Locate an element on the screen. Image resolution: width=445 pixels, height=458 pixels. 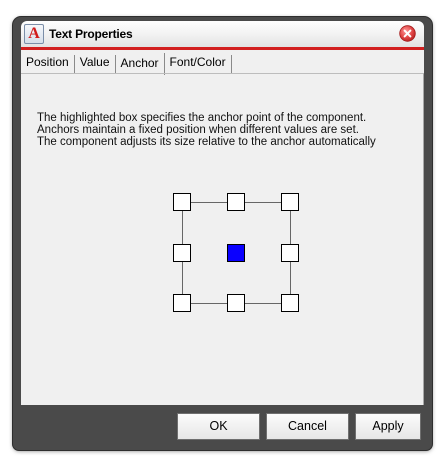
anchor-middle-right is located at coordinates (290, 253).